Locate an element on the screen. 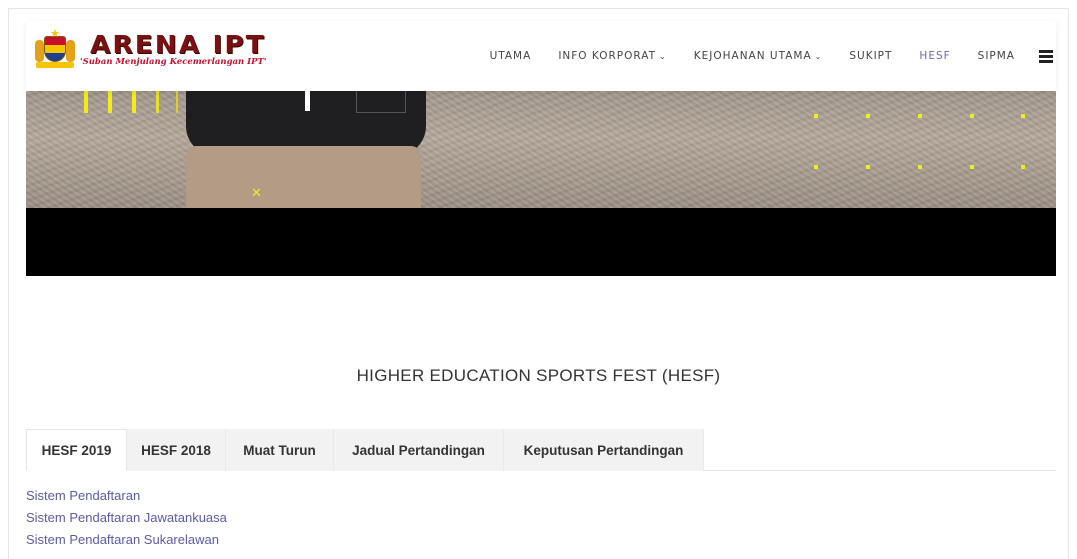  nav-item-info-korporat: INFO KORPORAT ⌄ is located at coordinates (612, 56).